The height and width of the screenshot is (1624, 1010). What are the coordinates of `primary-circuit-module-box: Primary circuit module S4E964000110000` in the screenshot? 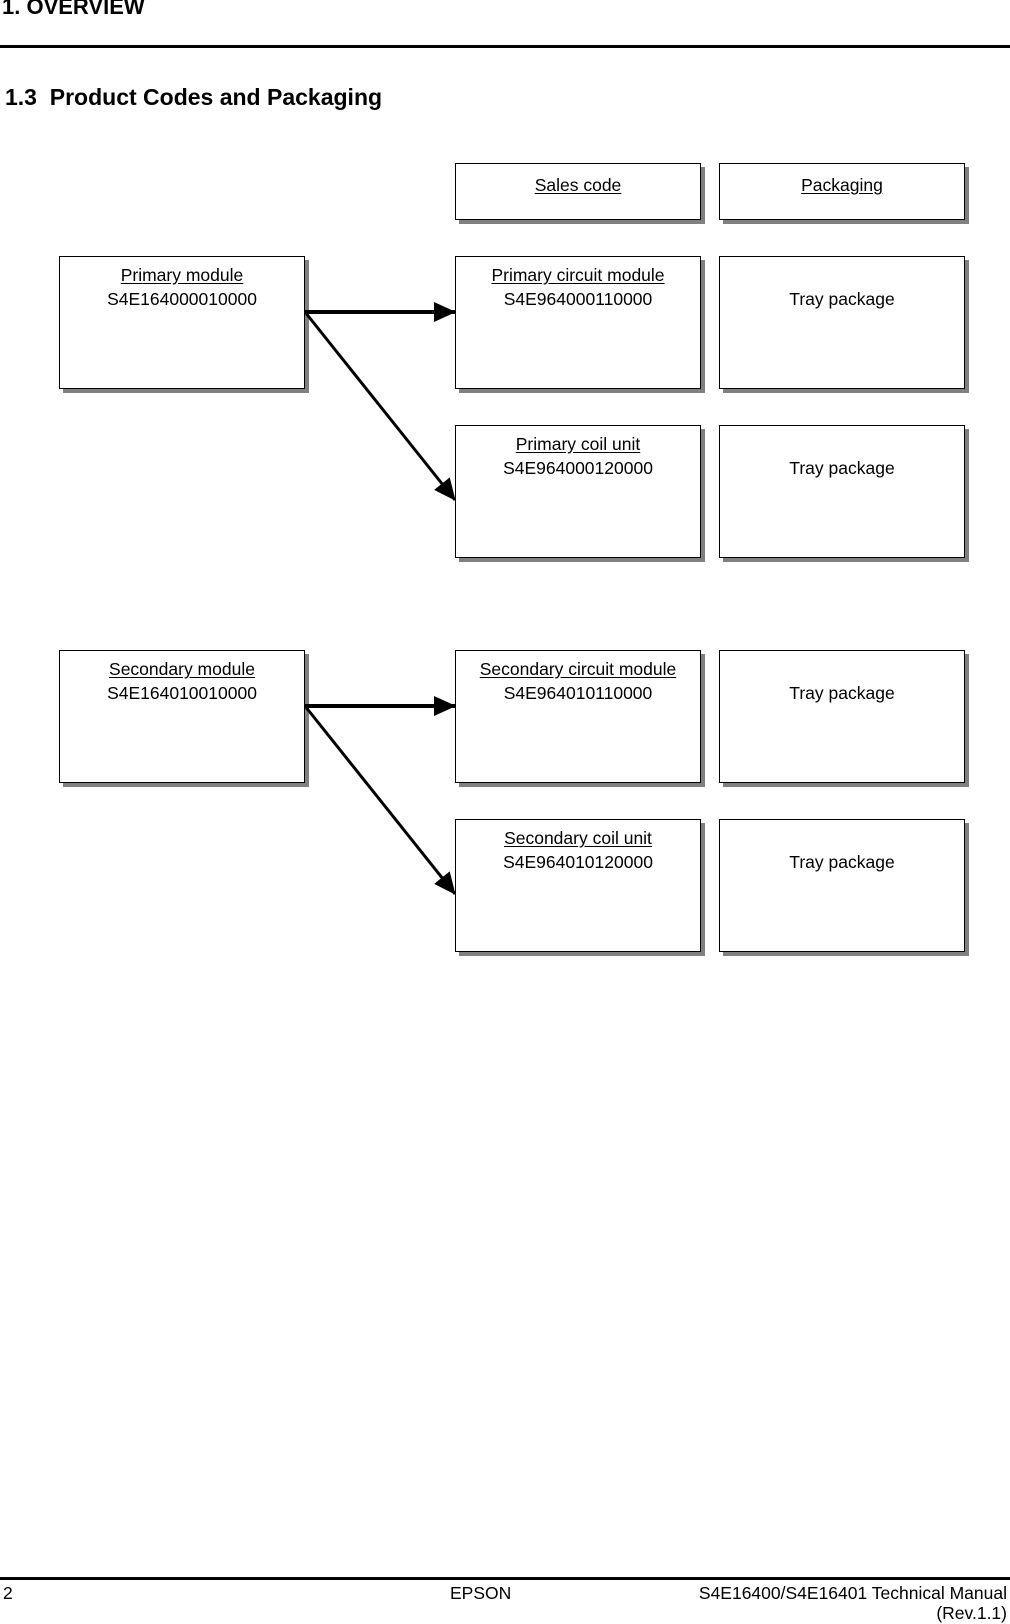 It's located at (578, 322).